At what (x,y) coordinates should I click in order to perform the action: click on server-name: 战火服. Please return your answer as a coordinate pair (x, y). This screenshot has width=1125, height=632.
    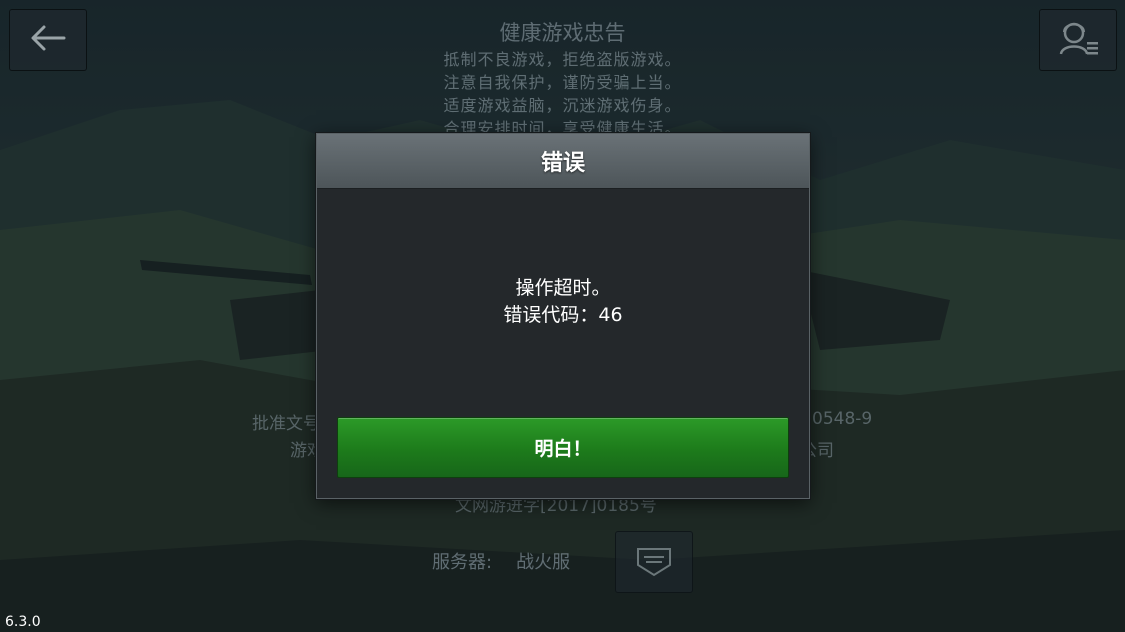
    Looking at the image, I should click on (543, 562).